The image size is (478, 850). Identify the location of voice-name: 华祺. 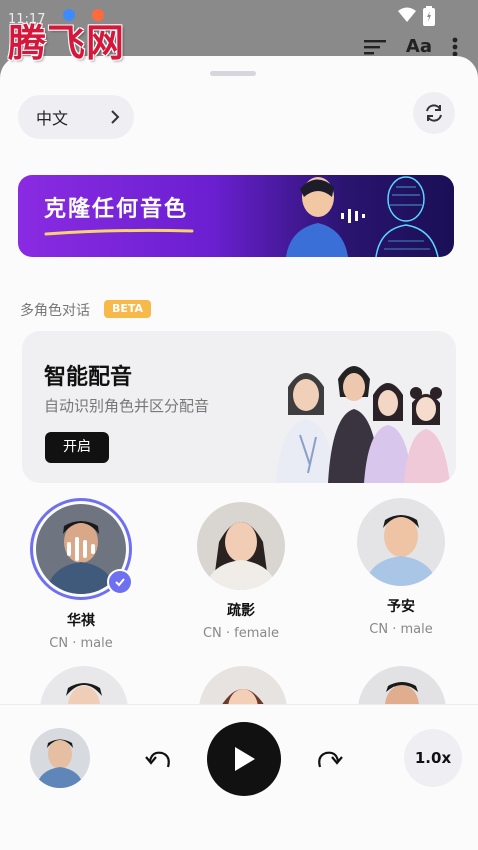
(81, 621).